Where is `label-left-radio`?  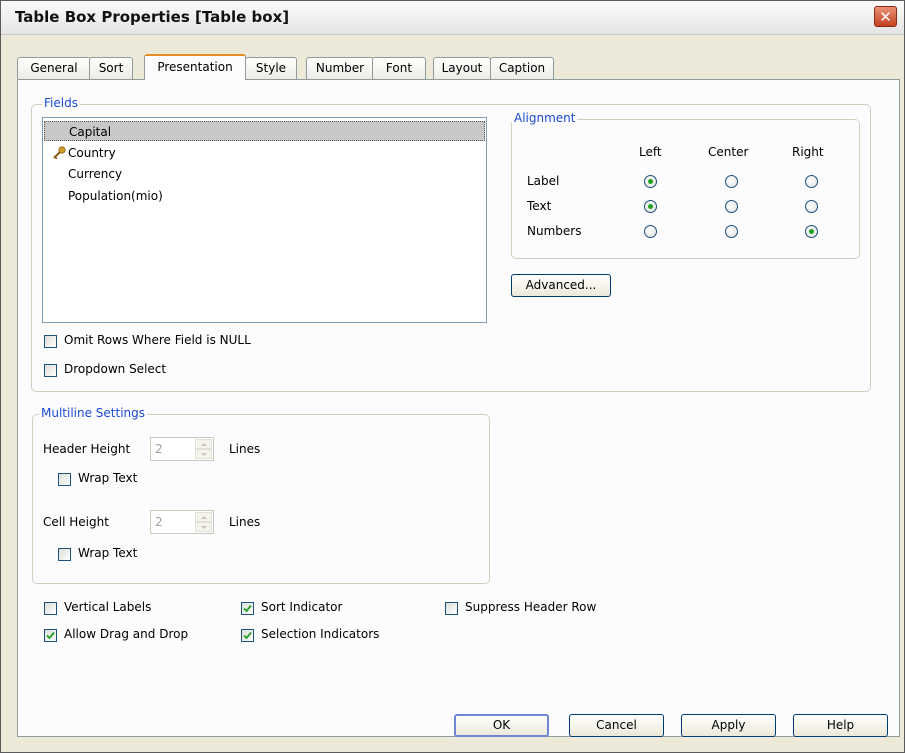
label-left-radio is located at coordinates (650, 181).